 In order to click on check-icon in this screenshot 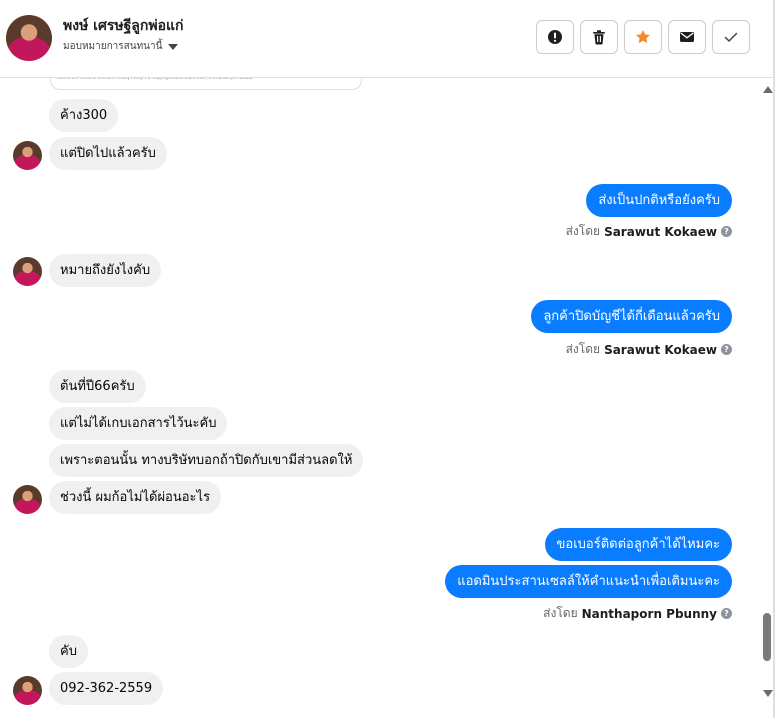, I will do `click(731, 37)`.